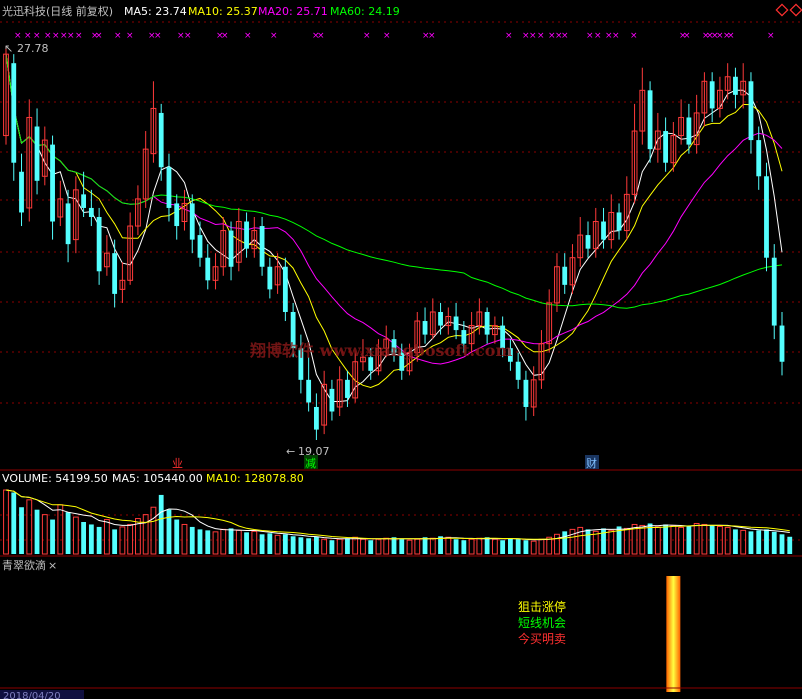 The height and width of the screenshot is (699, 802). I want to click on footer-date-box: 2018/04/20, so click(42, 694).